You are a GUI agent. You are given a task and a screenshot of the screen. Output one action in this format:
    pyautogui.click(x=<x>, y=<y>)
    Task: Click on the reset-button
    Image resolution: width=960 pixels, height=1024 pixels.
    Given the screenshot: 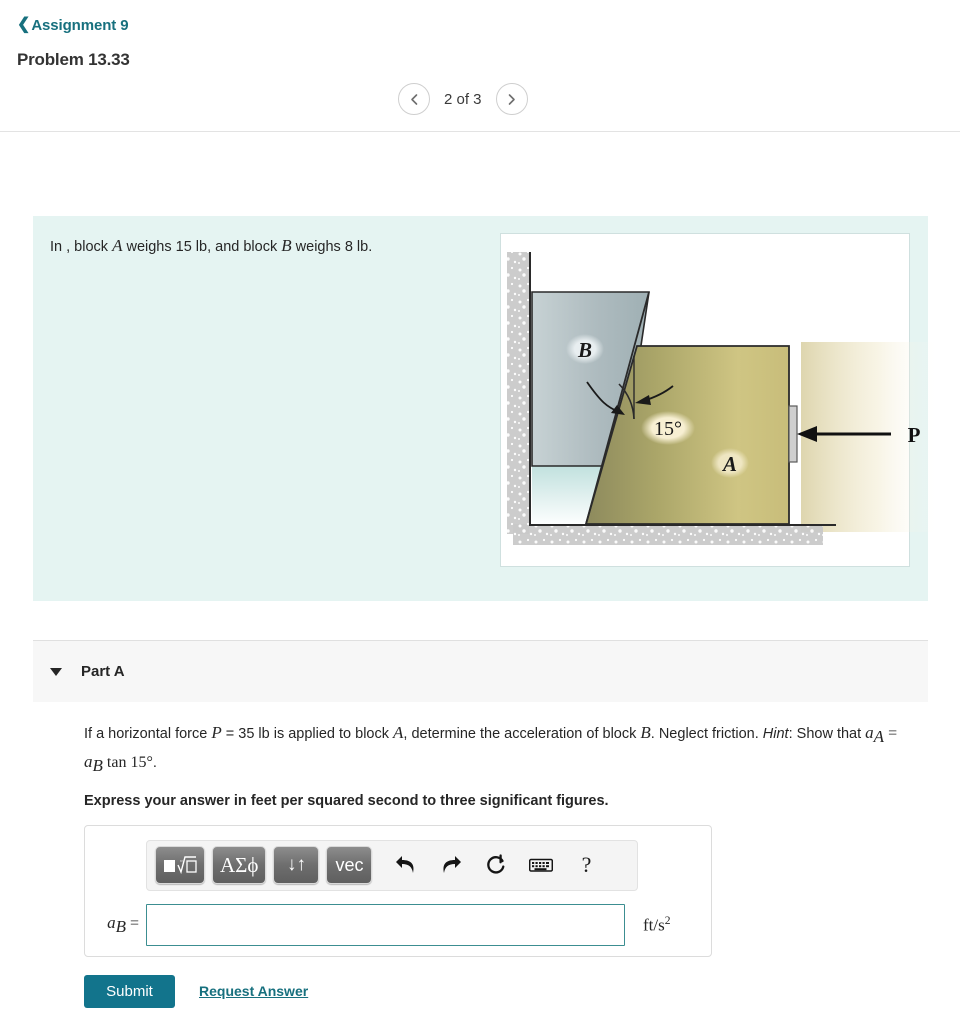 What is the action you would take?
    pyautogui.click(x=496, y=865)
    